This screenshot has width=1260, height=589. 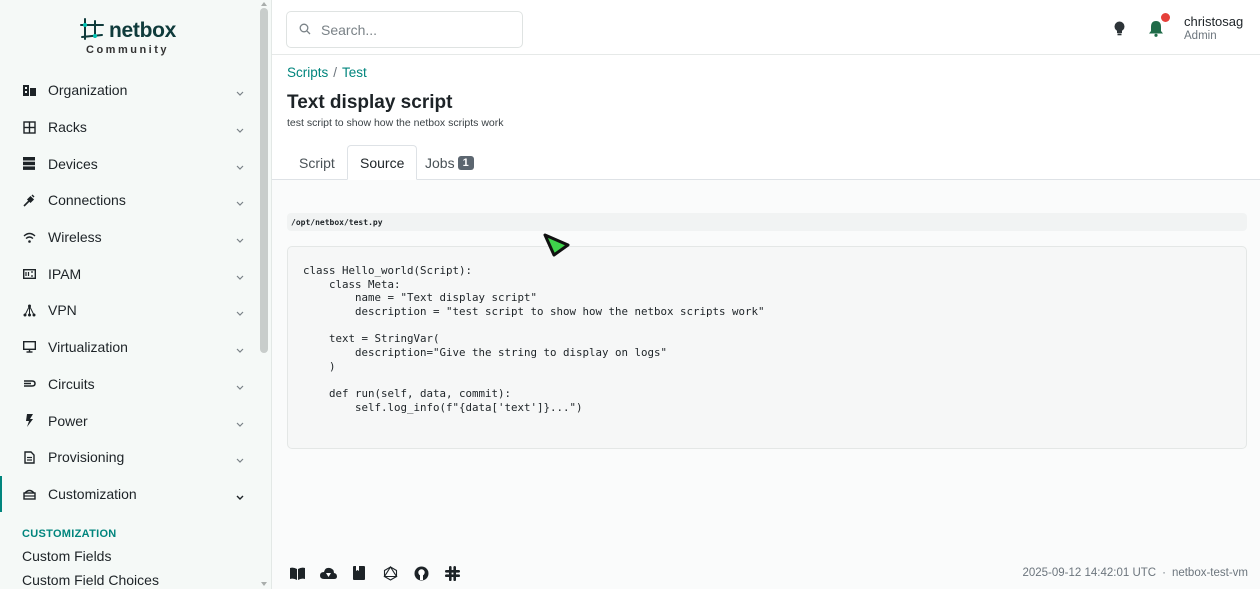 What do you see at coordinates (86, 457) in the screenshot?
I see `sidebar-item-label: Provisioning` at bounding box center [86, 457].